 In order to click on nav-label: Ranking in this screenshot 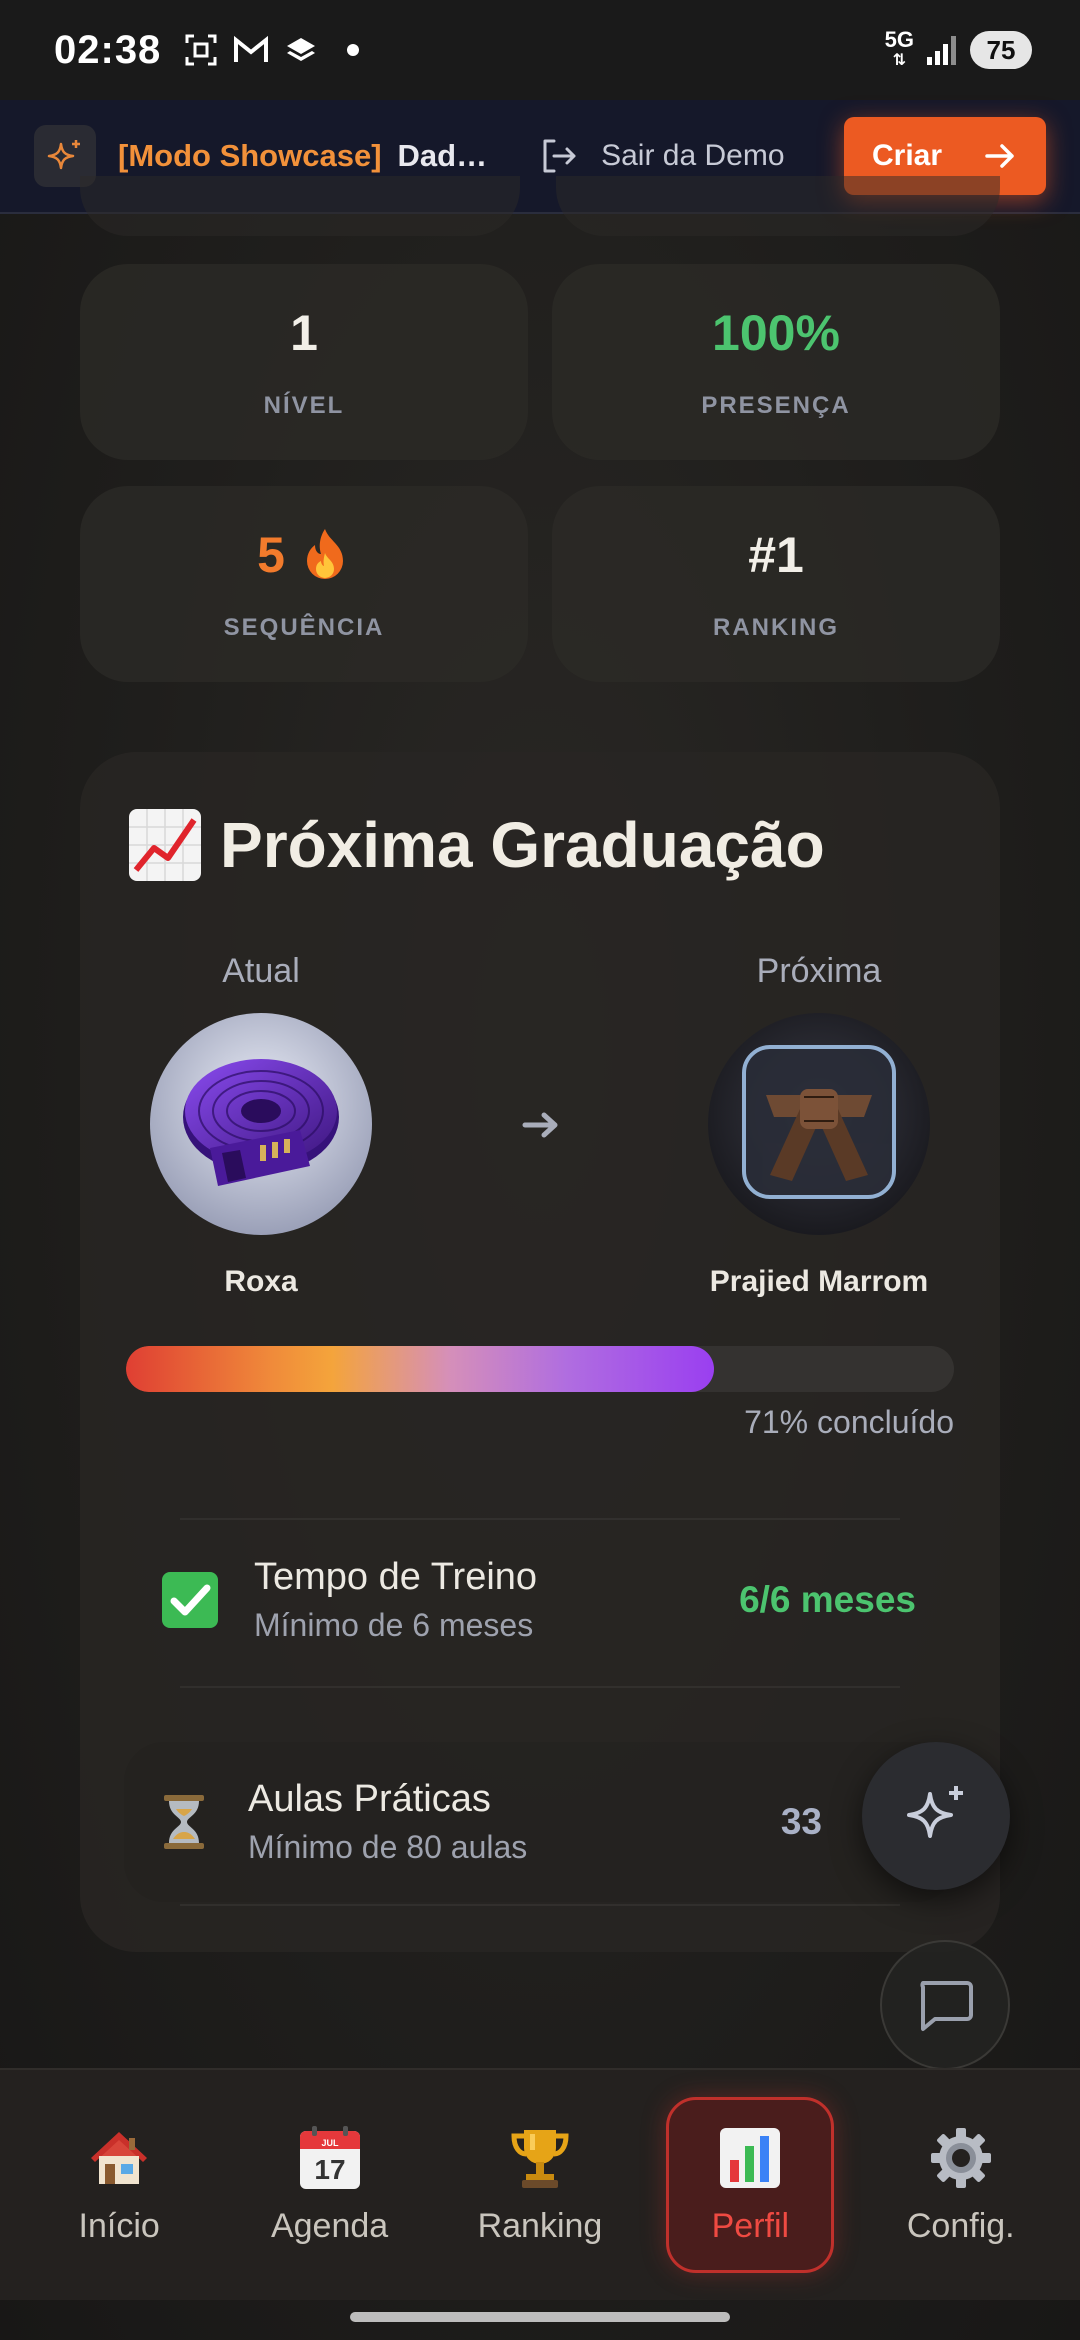, I will do `click(540, 2225)`.